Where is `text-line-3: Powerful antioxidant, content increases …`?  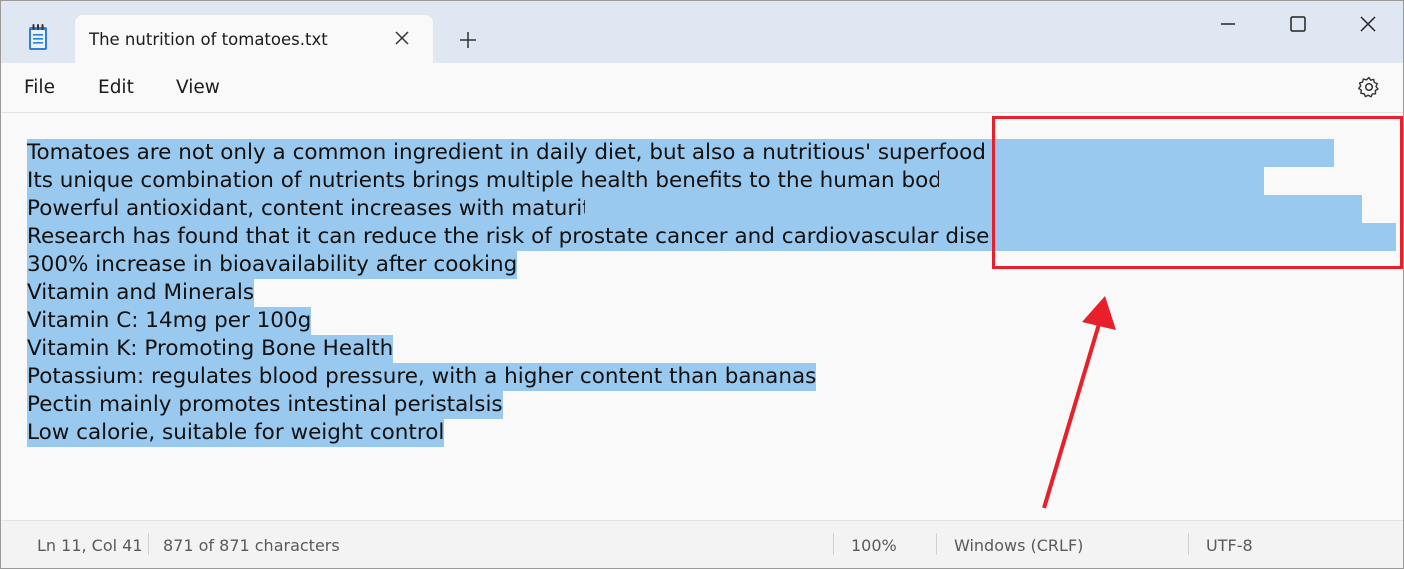 text-line-3: Powerful antioxidant, content increases … is located at coordinates (315, 209).